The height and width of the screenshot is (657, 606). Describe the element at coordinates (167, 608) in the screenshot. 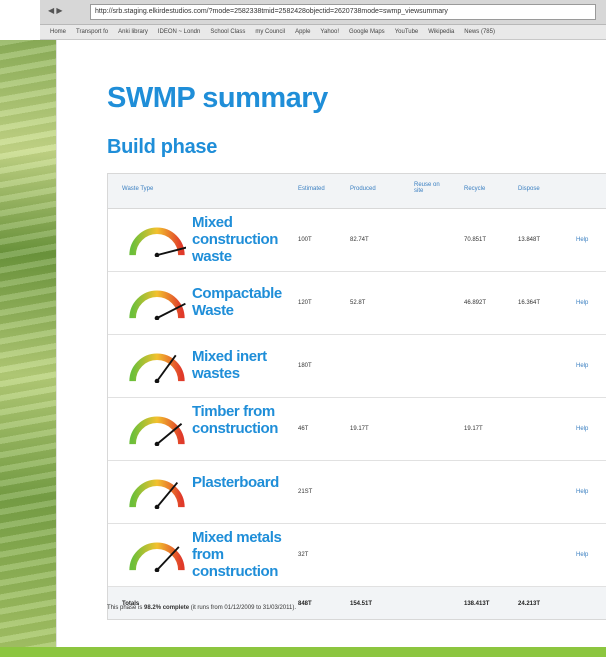

I see `status-percent: 98.2% complete` at that location.